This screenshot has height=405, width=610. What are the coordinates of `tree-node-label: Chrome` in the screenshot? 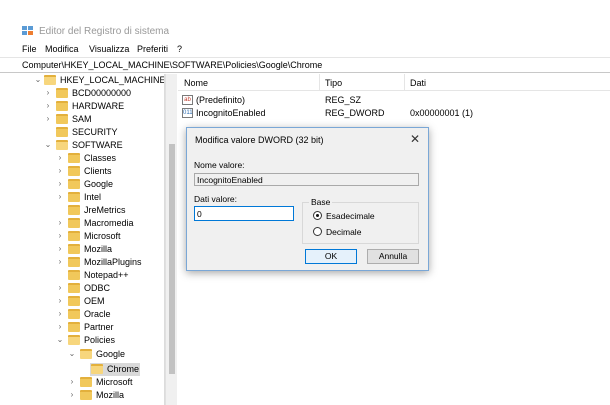 It's located at (123, 369).